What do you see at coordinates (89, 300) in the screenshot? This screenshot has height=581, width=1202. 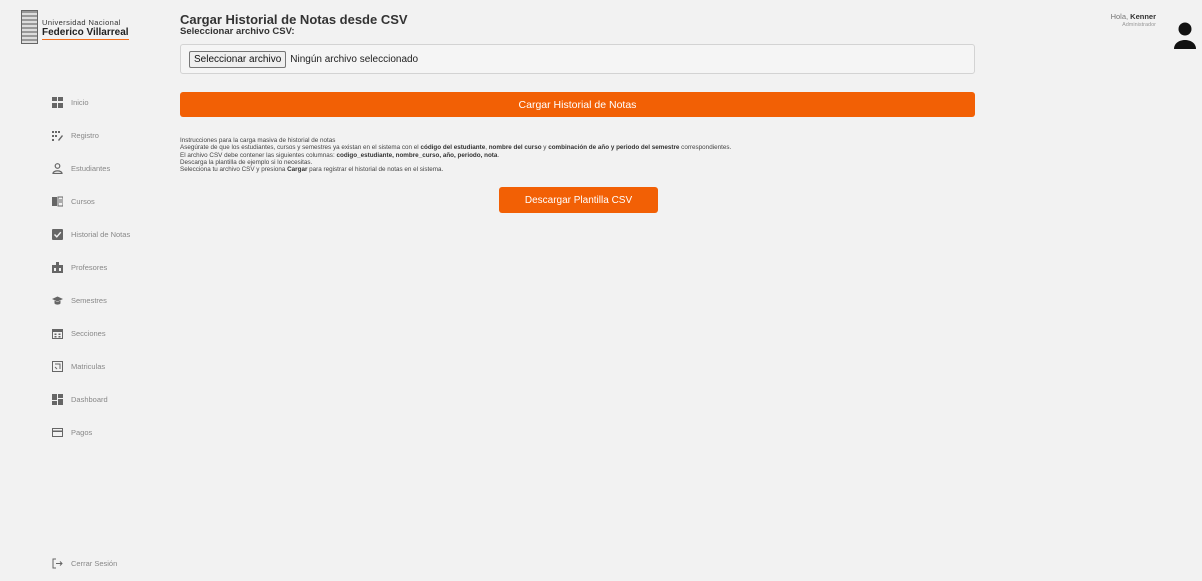 I see `sidebar-item-label: Semestres` at bounding box center [89, 300].